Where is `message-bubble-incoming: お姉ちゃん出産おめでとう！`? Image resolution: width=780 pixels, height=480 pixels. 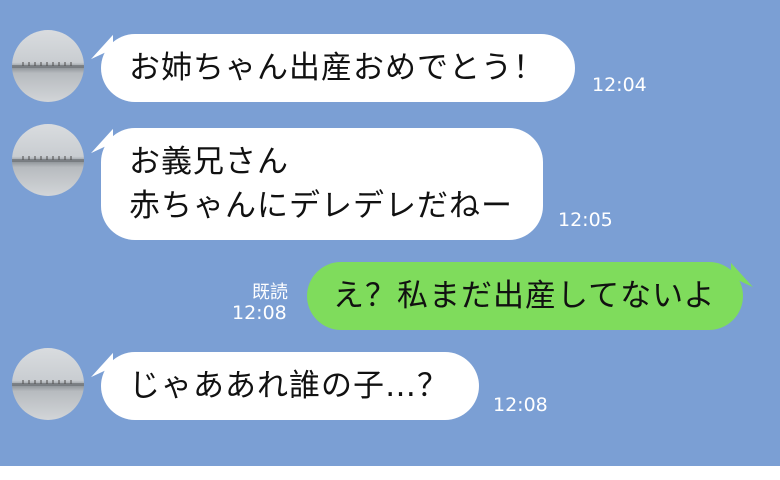
message-bubble-incoming: お姉ちゃん出産おめでとう！ is located at coordinates (338, 68).